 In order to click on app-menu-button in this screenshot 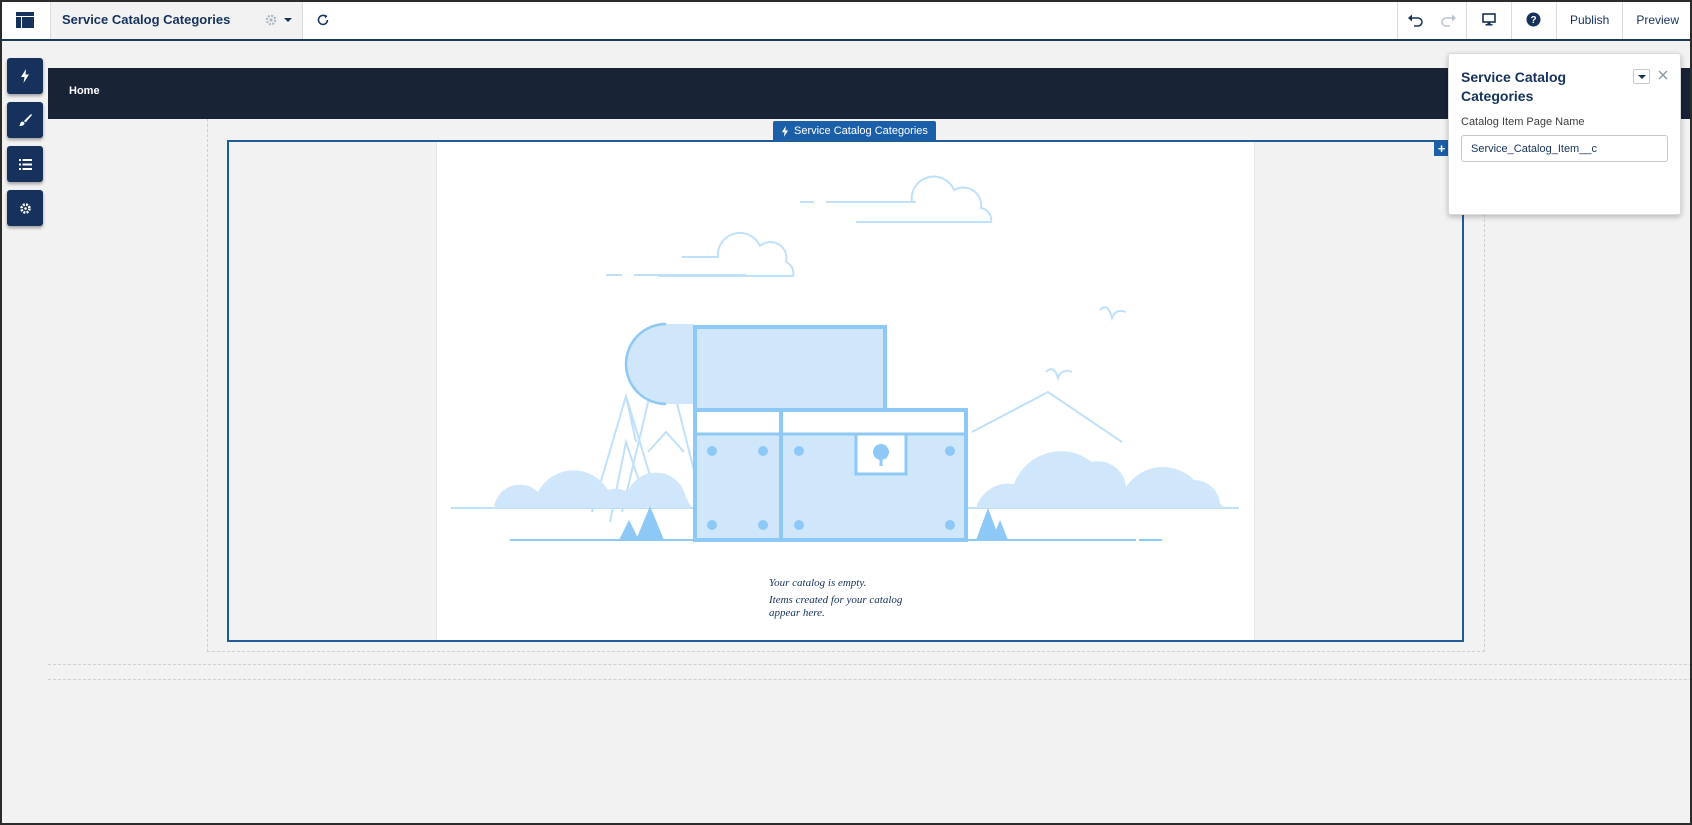, I will do `click(25, 19)`.